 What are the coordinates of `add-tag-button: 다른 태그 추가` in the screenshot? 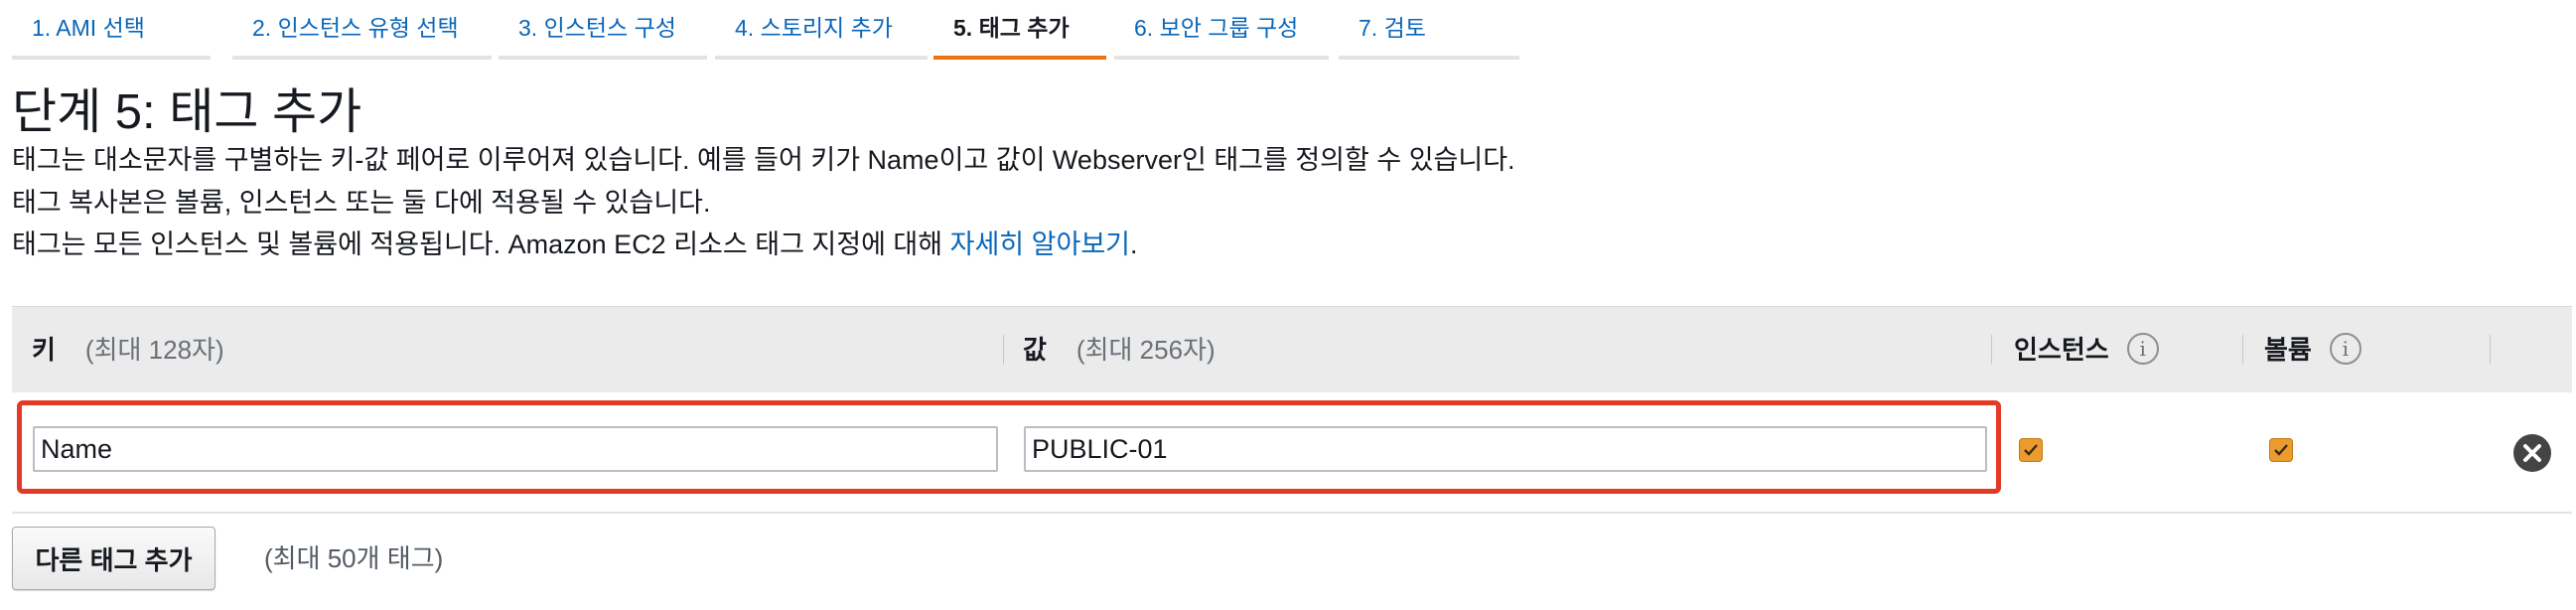 It's located at (114, 558).